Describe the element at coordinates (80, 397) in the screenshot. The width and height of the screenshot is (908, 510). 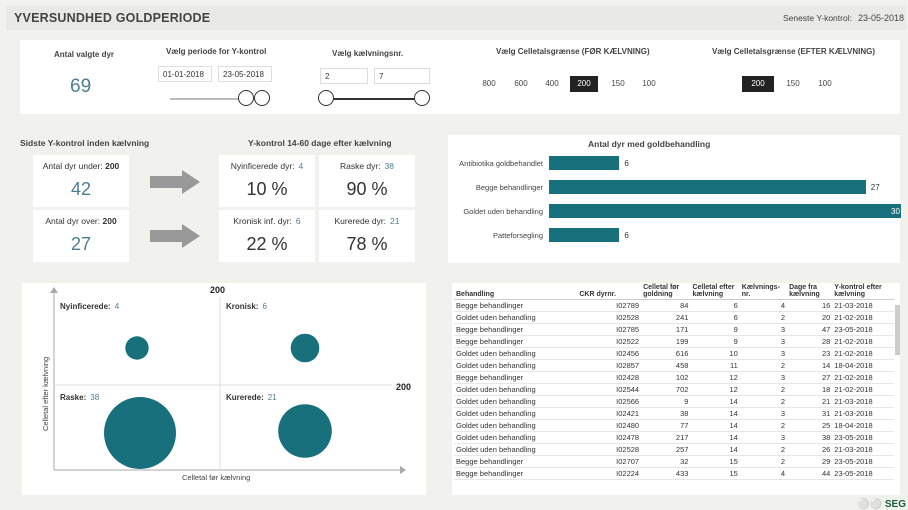
I see `quadrant-label: Raske: 38` at that location.